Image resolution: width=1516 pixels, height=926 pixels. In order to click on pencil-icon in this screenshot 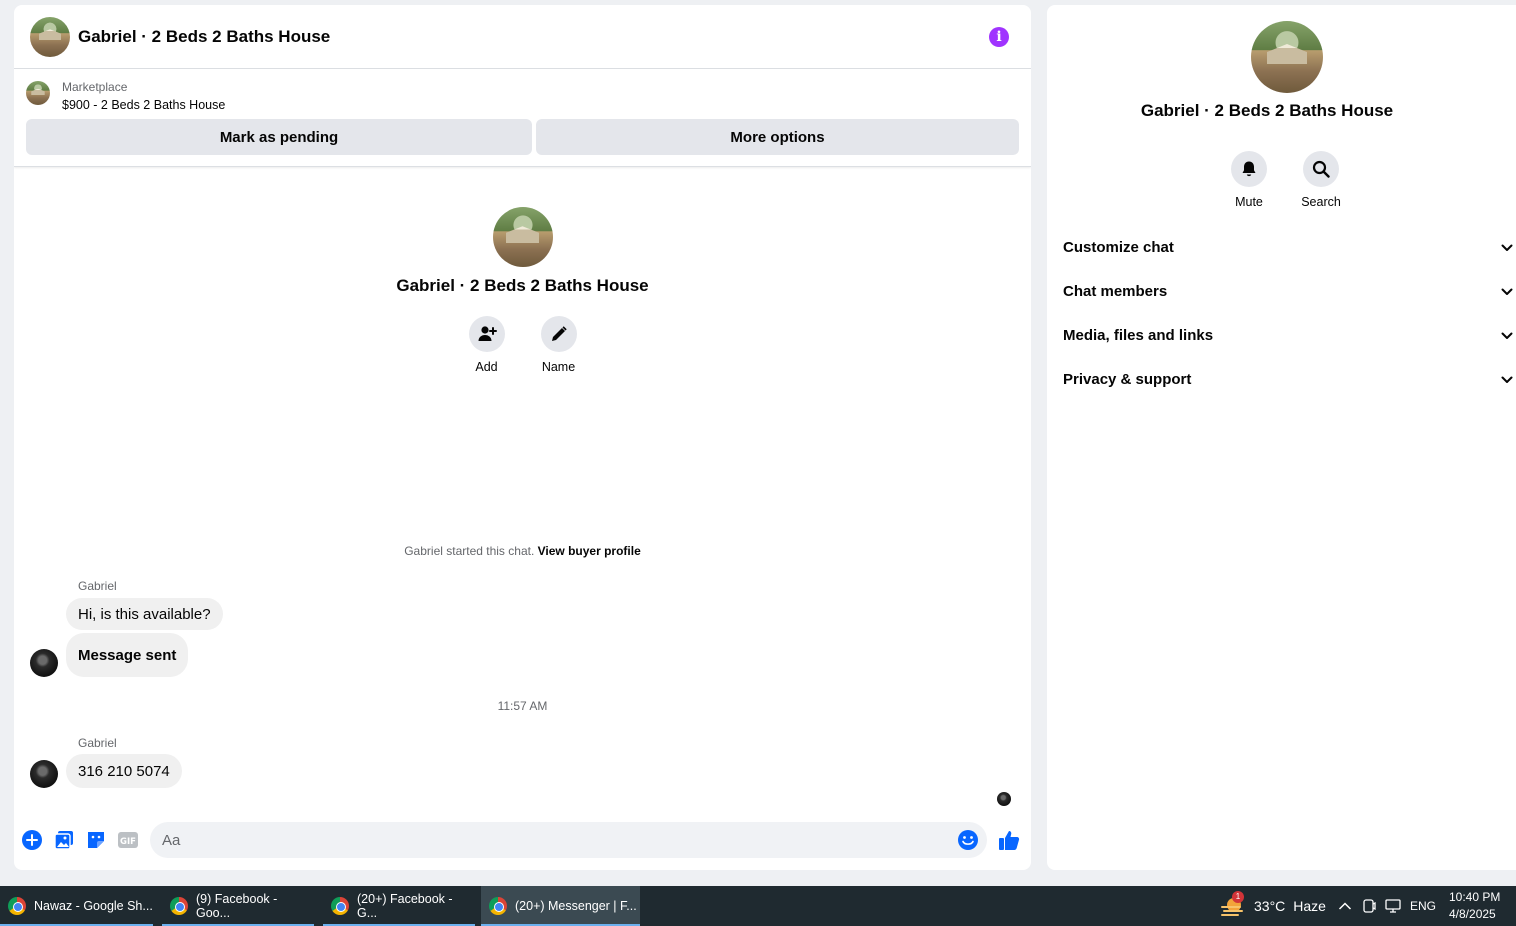, I will do `click(558, 334)`.